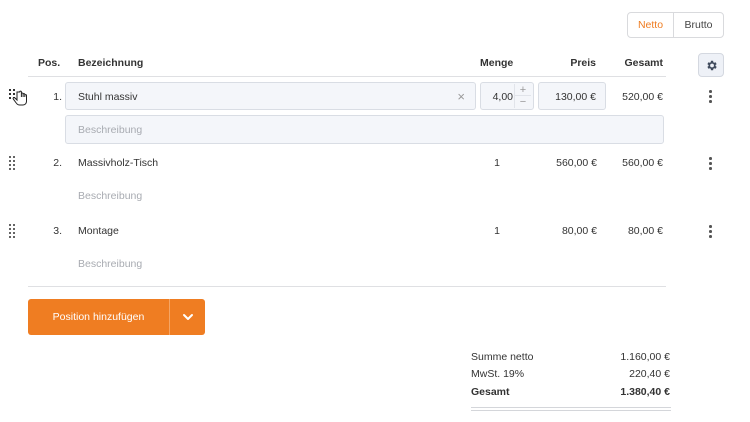  I want to click on column-header-qty: Menge, so click(497, 63).